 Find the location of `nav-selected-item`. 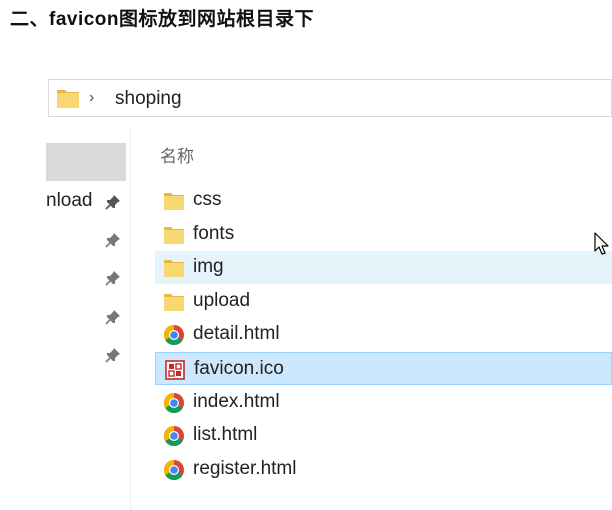

nav-selected-item is located at coordinates (86, 162).